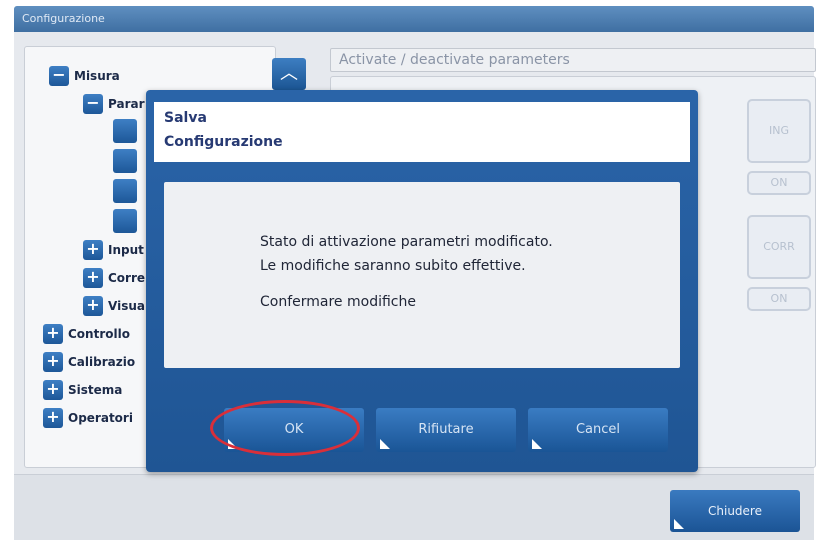 Image resolution: width=820 pixels, height=547 pixels. Describe the element at coordinates (114, 306) in the screenshot. I see `tree-item-visualizzazione: + Visua` at that location.